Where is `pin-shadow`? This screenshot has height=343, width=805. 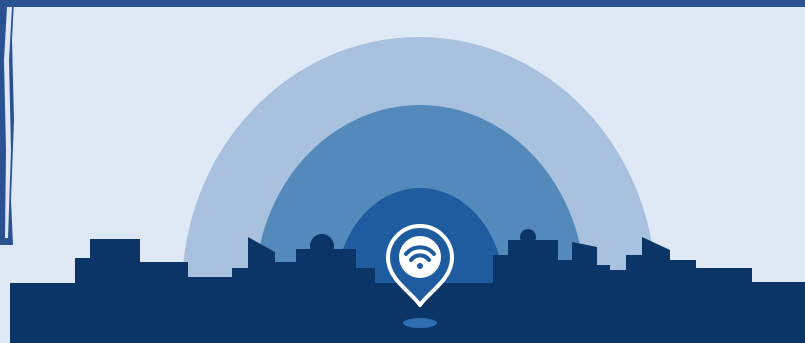
pin-shadow is located at coordinates (420, 323).